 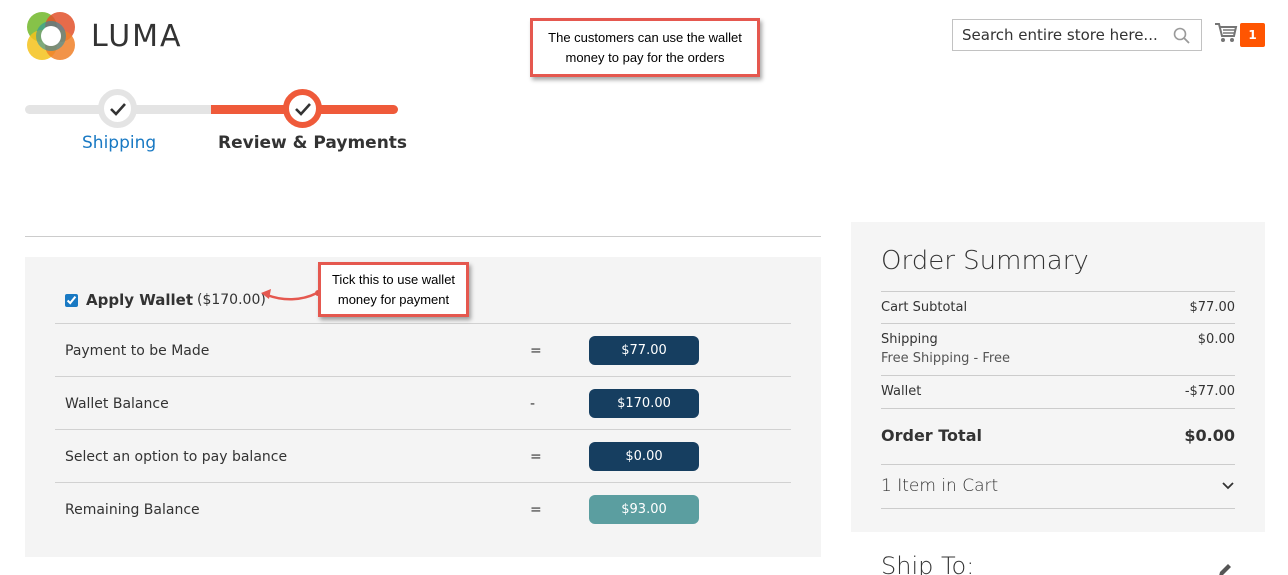 I want to click on items-in-cart-label: 1 Item in Cart, so click(x=940, y=486).